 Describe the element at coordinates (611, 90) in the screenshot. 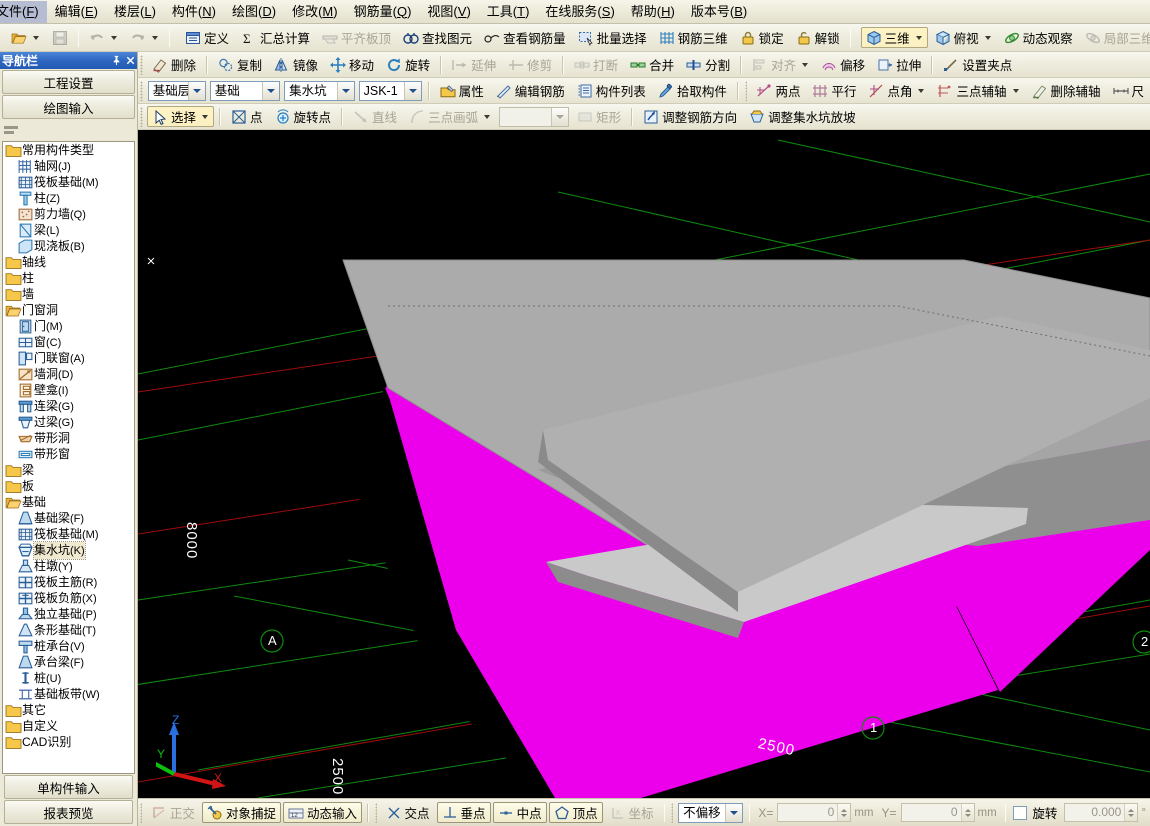

I see `component-list-button: 构件列表` at that location.